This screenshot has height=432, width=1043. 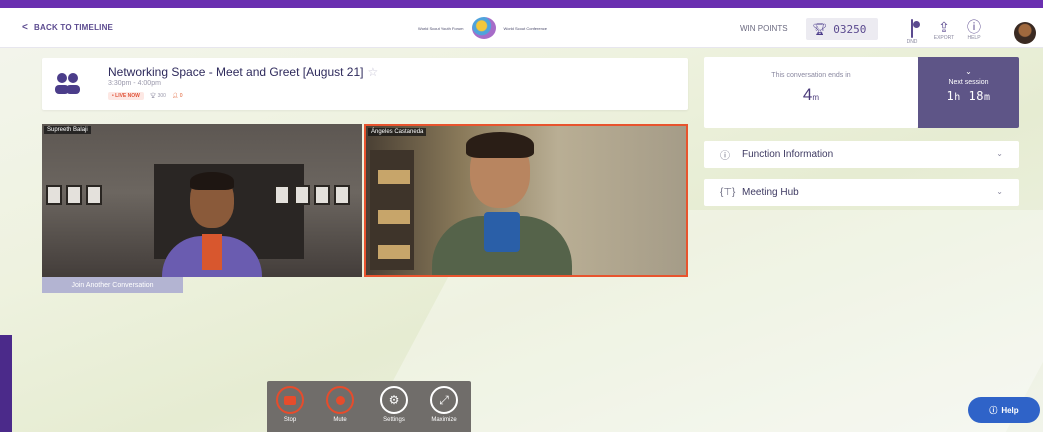 What do you see at coordinates (74, 27) in the screenshot?
I see `back-link-label: BACK TO TIMELINE` at bounding box center [74, 27].